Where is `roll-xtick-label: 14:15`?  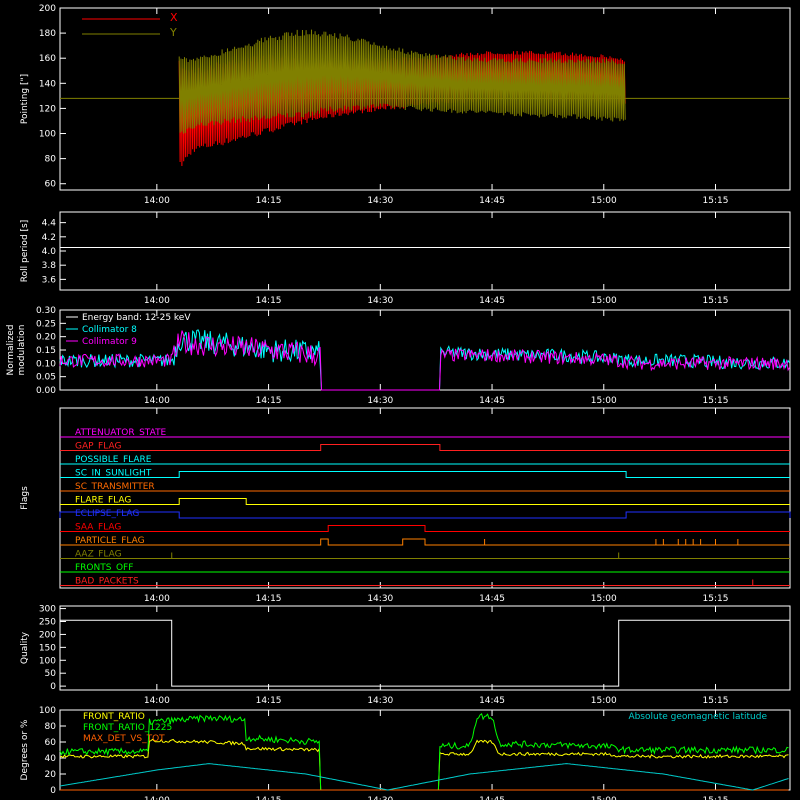
roll-xtick-label: 14:15 is located at coordinates (269, 301).